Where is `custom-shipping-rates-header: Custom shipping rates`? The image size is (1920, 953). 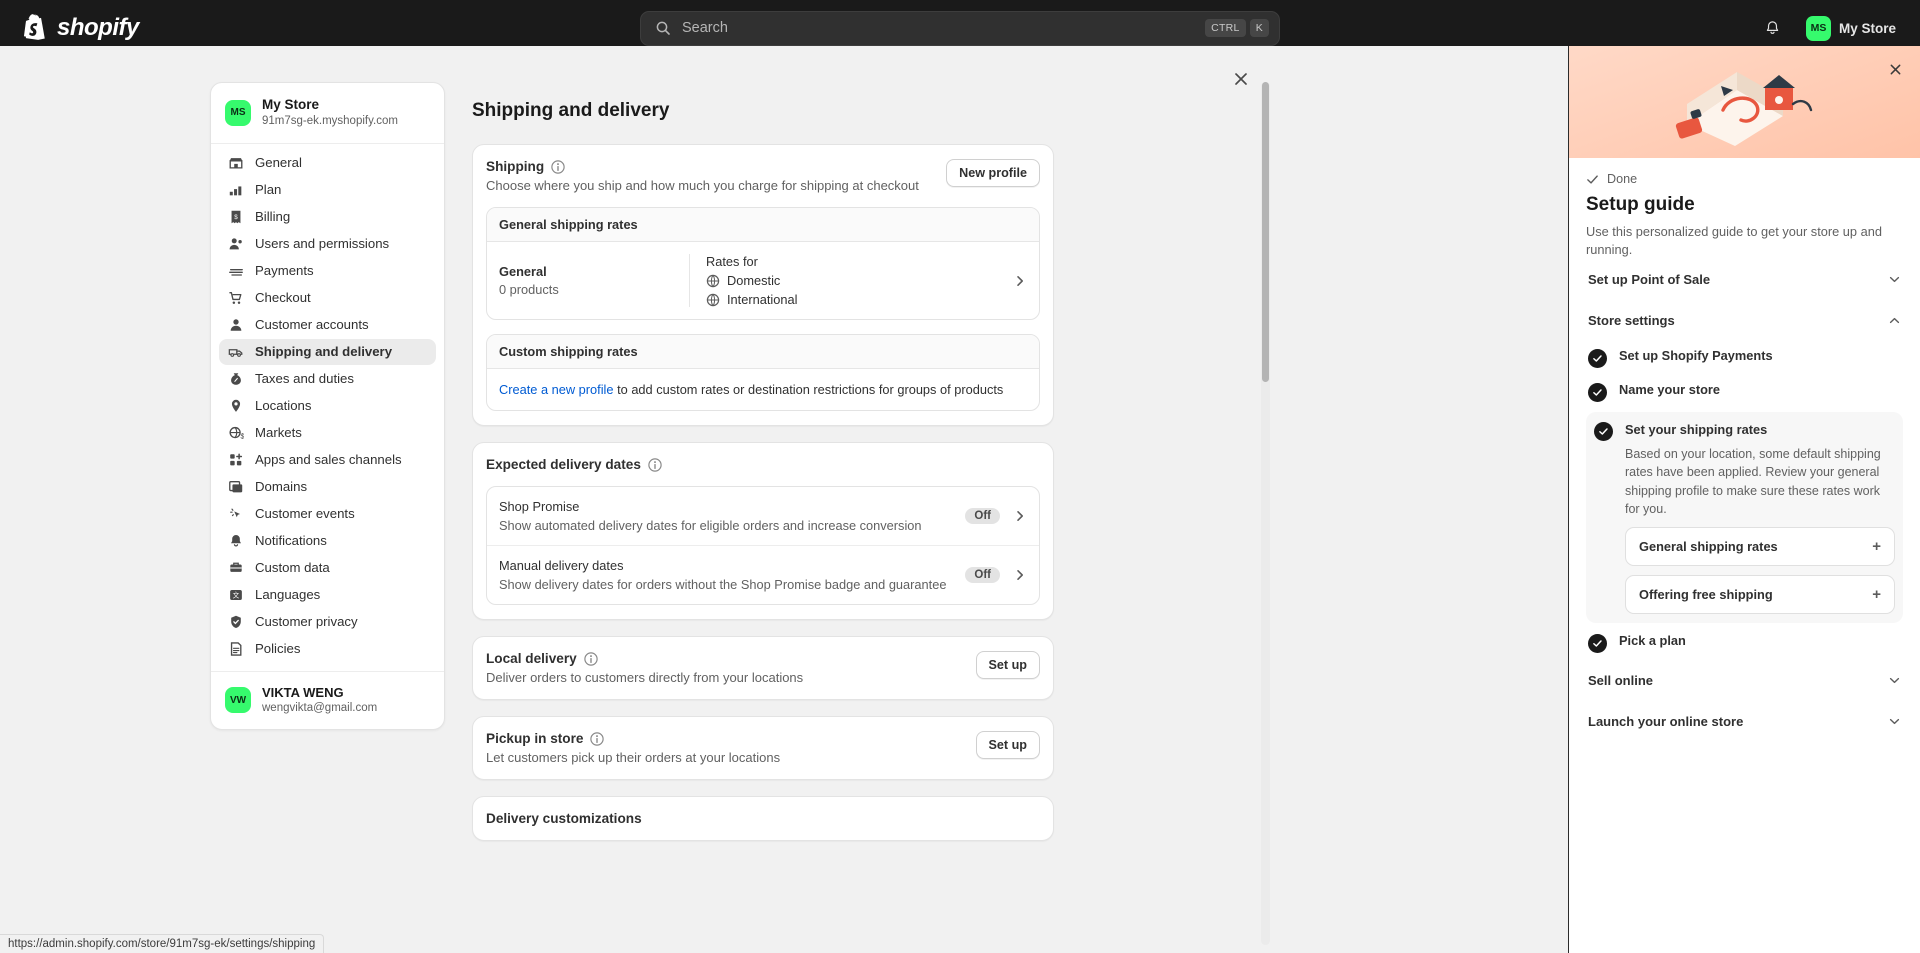
custom-shipping-rates-header: Custom shipping rates is located at coordinates (763, 352).